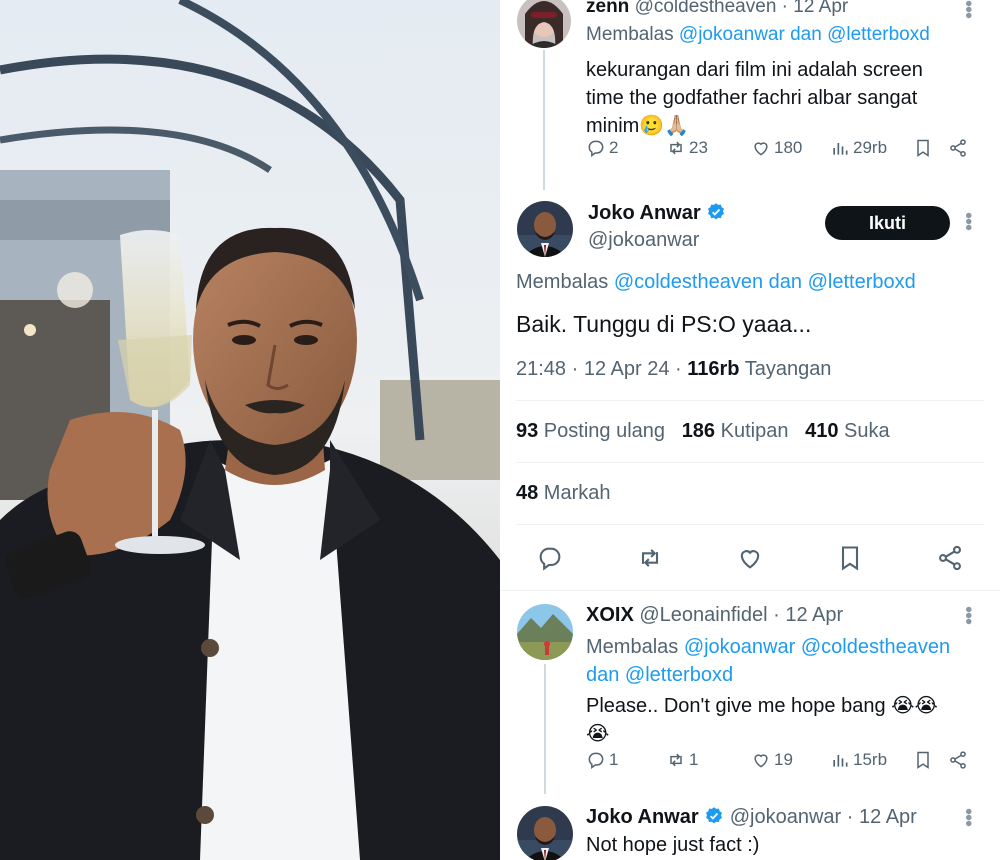 The height and width of the screenshot is (860, 1000). I want to click on stat-label: Kutipan, so click(752, 431).